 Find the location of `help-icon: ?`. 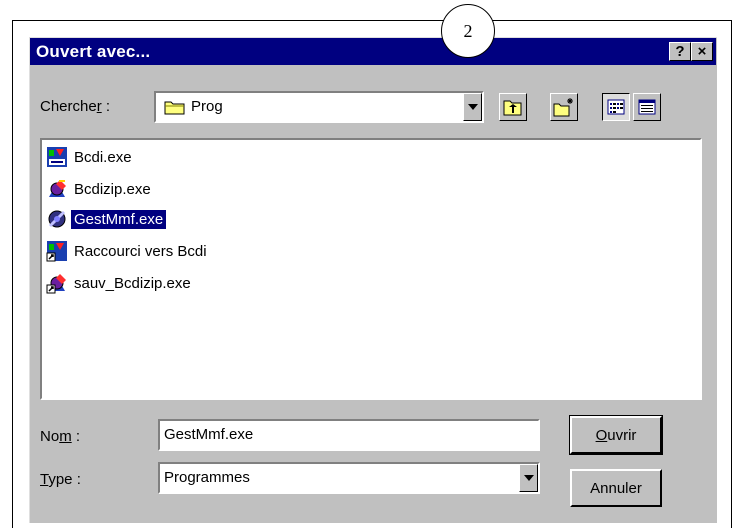

help-icon: ? is located at coordinates (680, 51).